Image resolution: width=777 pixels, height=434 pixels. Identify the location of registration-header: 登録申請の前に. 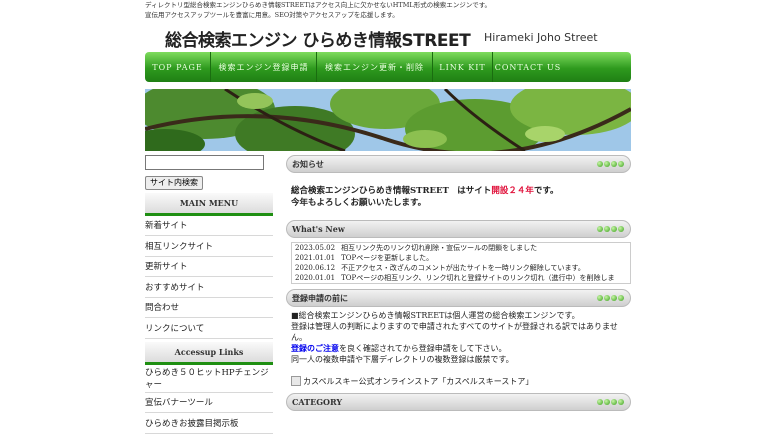
(458, 298).